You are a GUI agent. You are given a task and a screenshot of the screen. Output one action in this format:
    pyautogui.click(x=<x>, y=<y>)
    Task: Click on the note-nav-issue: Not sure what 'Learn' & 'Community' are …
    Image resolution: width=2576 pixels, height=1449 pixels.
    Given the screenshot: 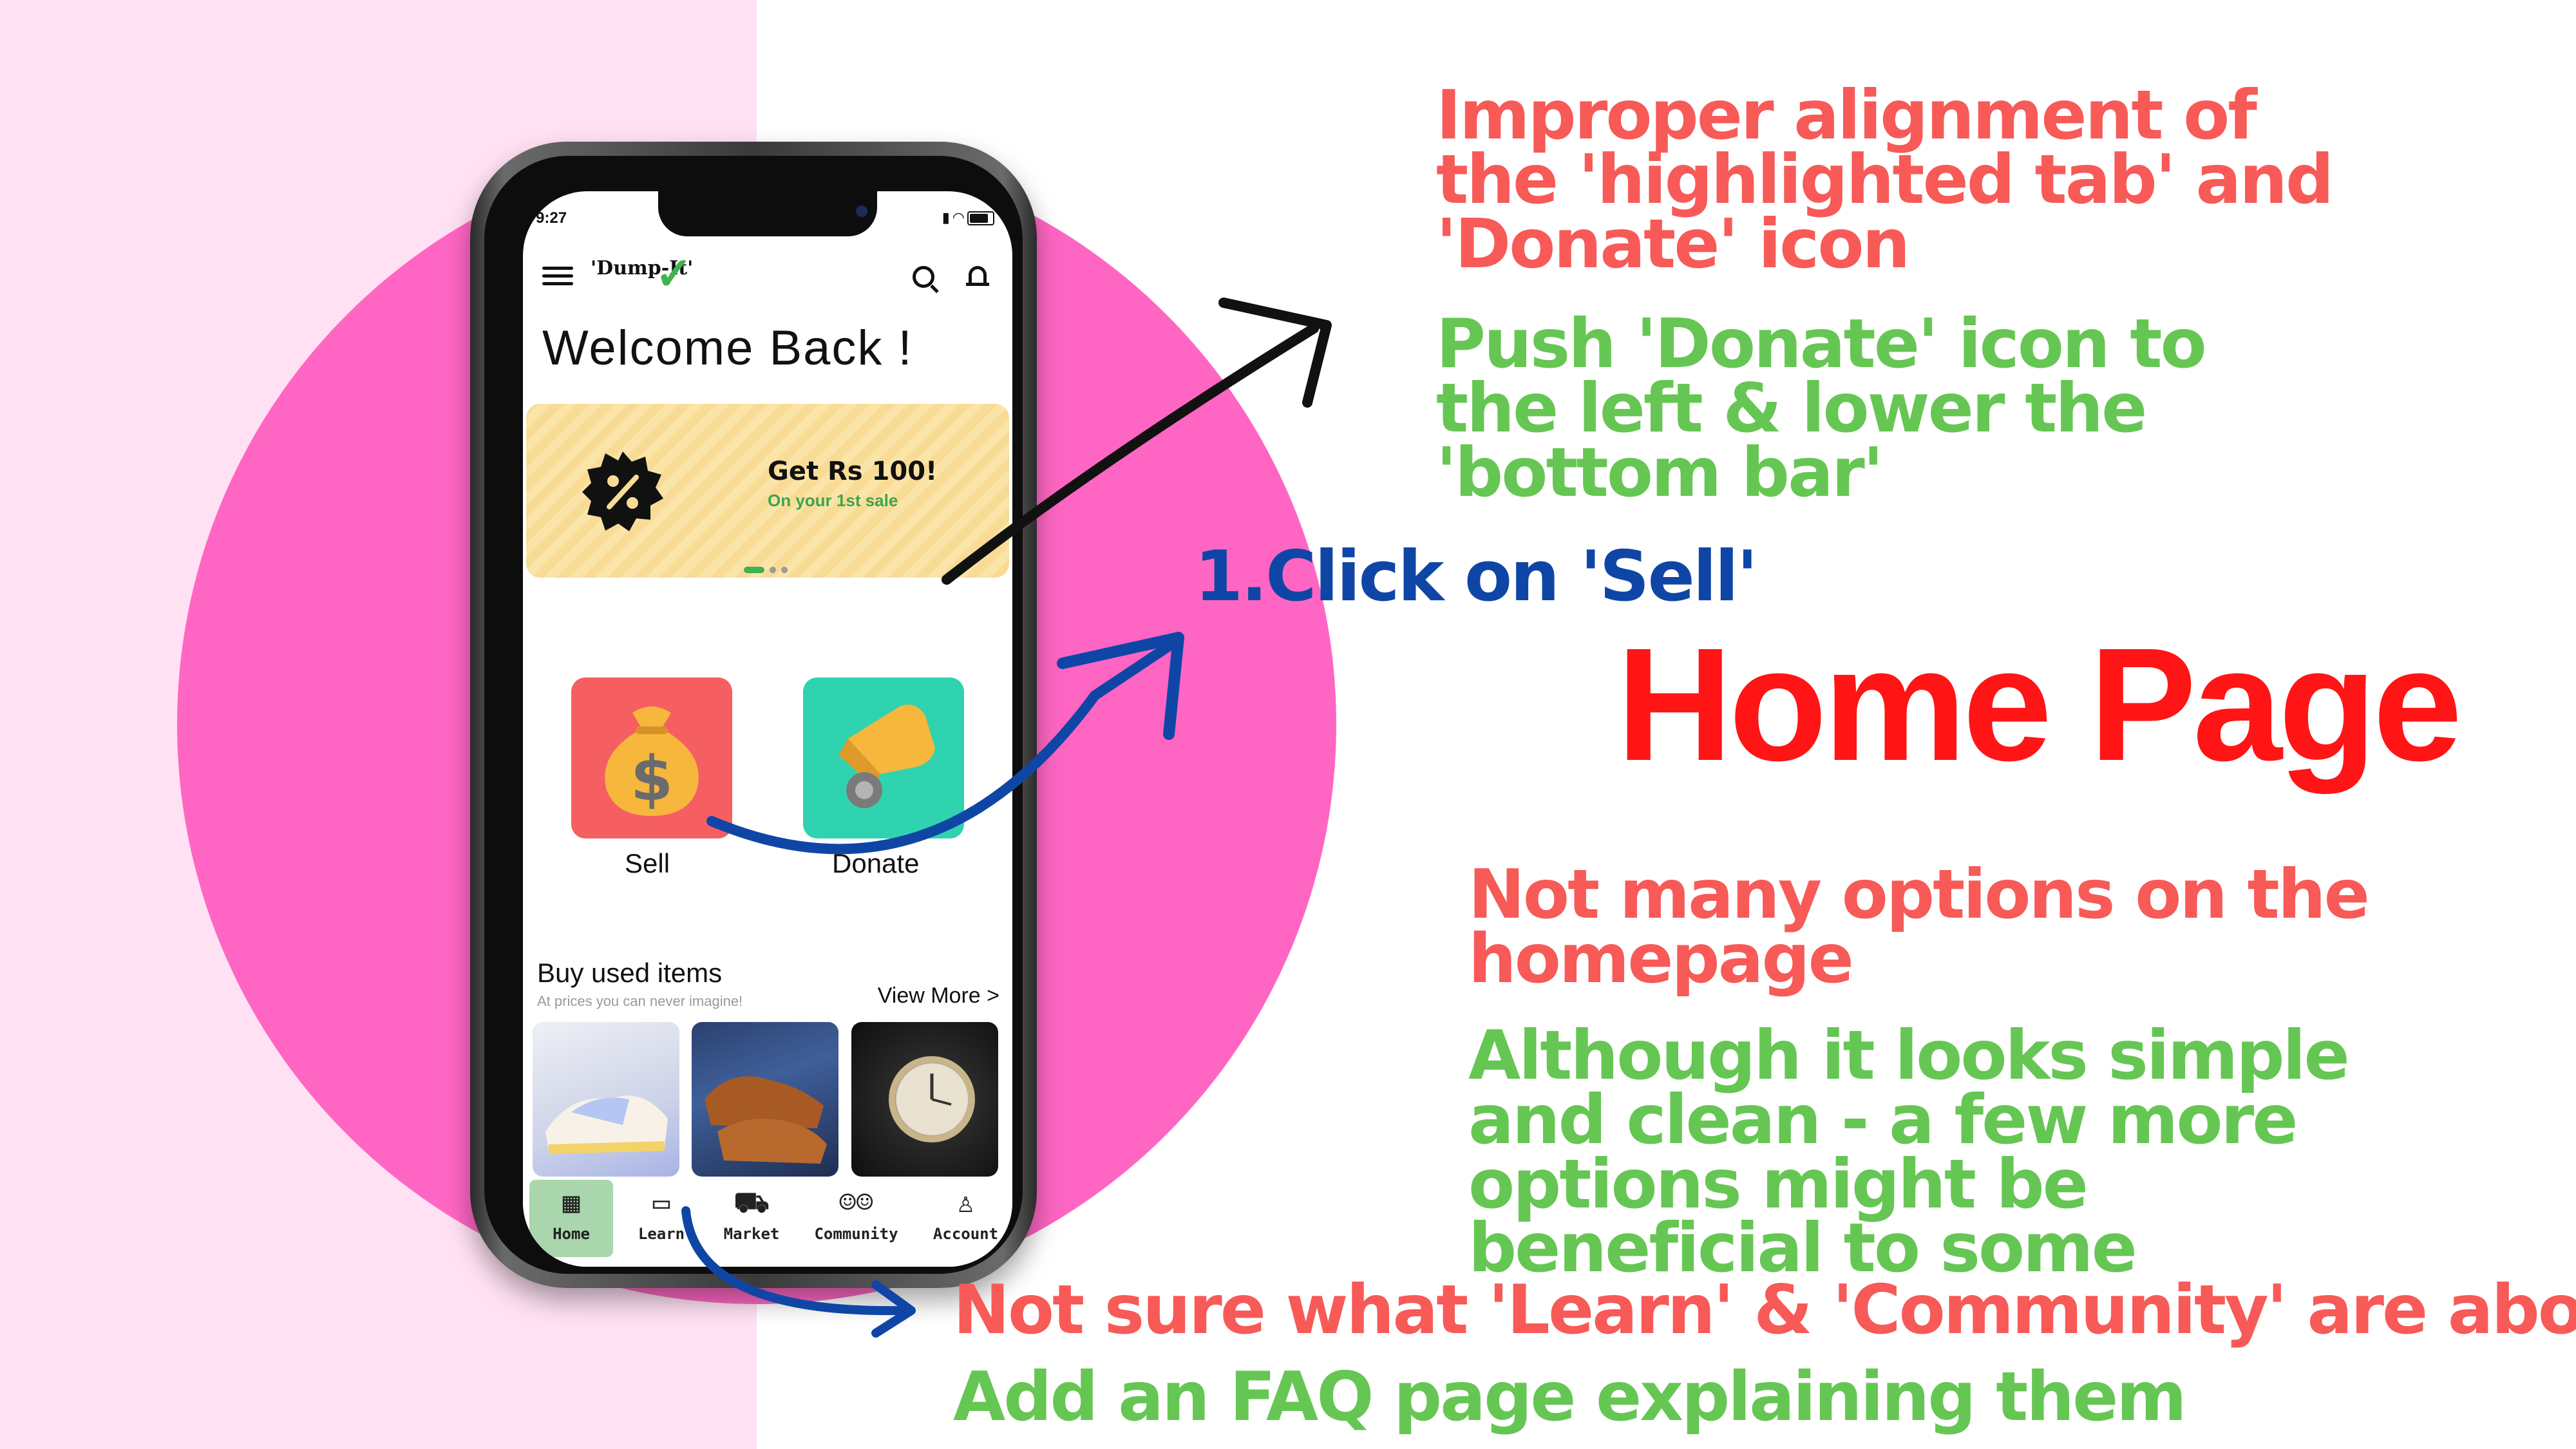 What is the action you would take?
    pyautogui.click(x=1764, y=1310)
    